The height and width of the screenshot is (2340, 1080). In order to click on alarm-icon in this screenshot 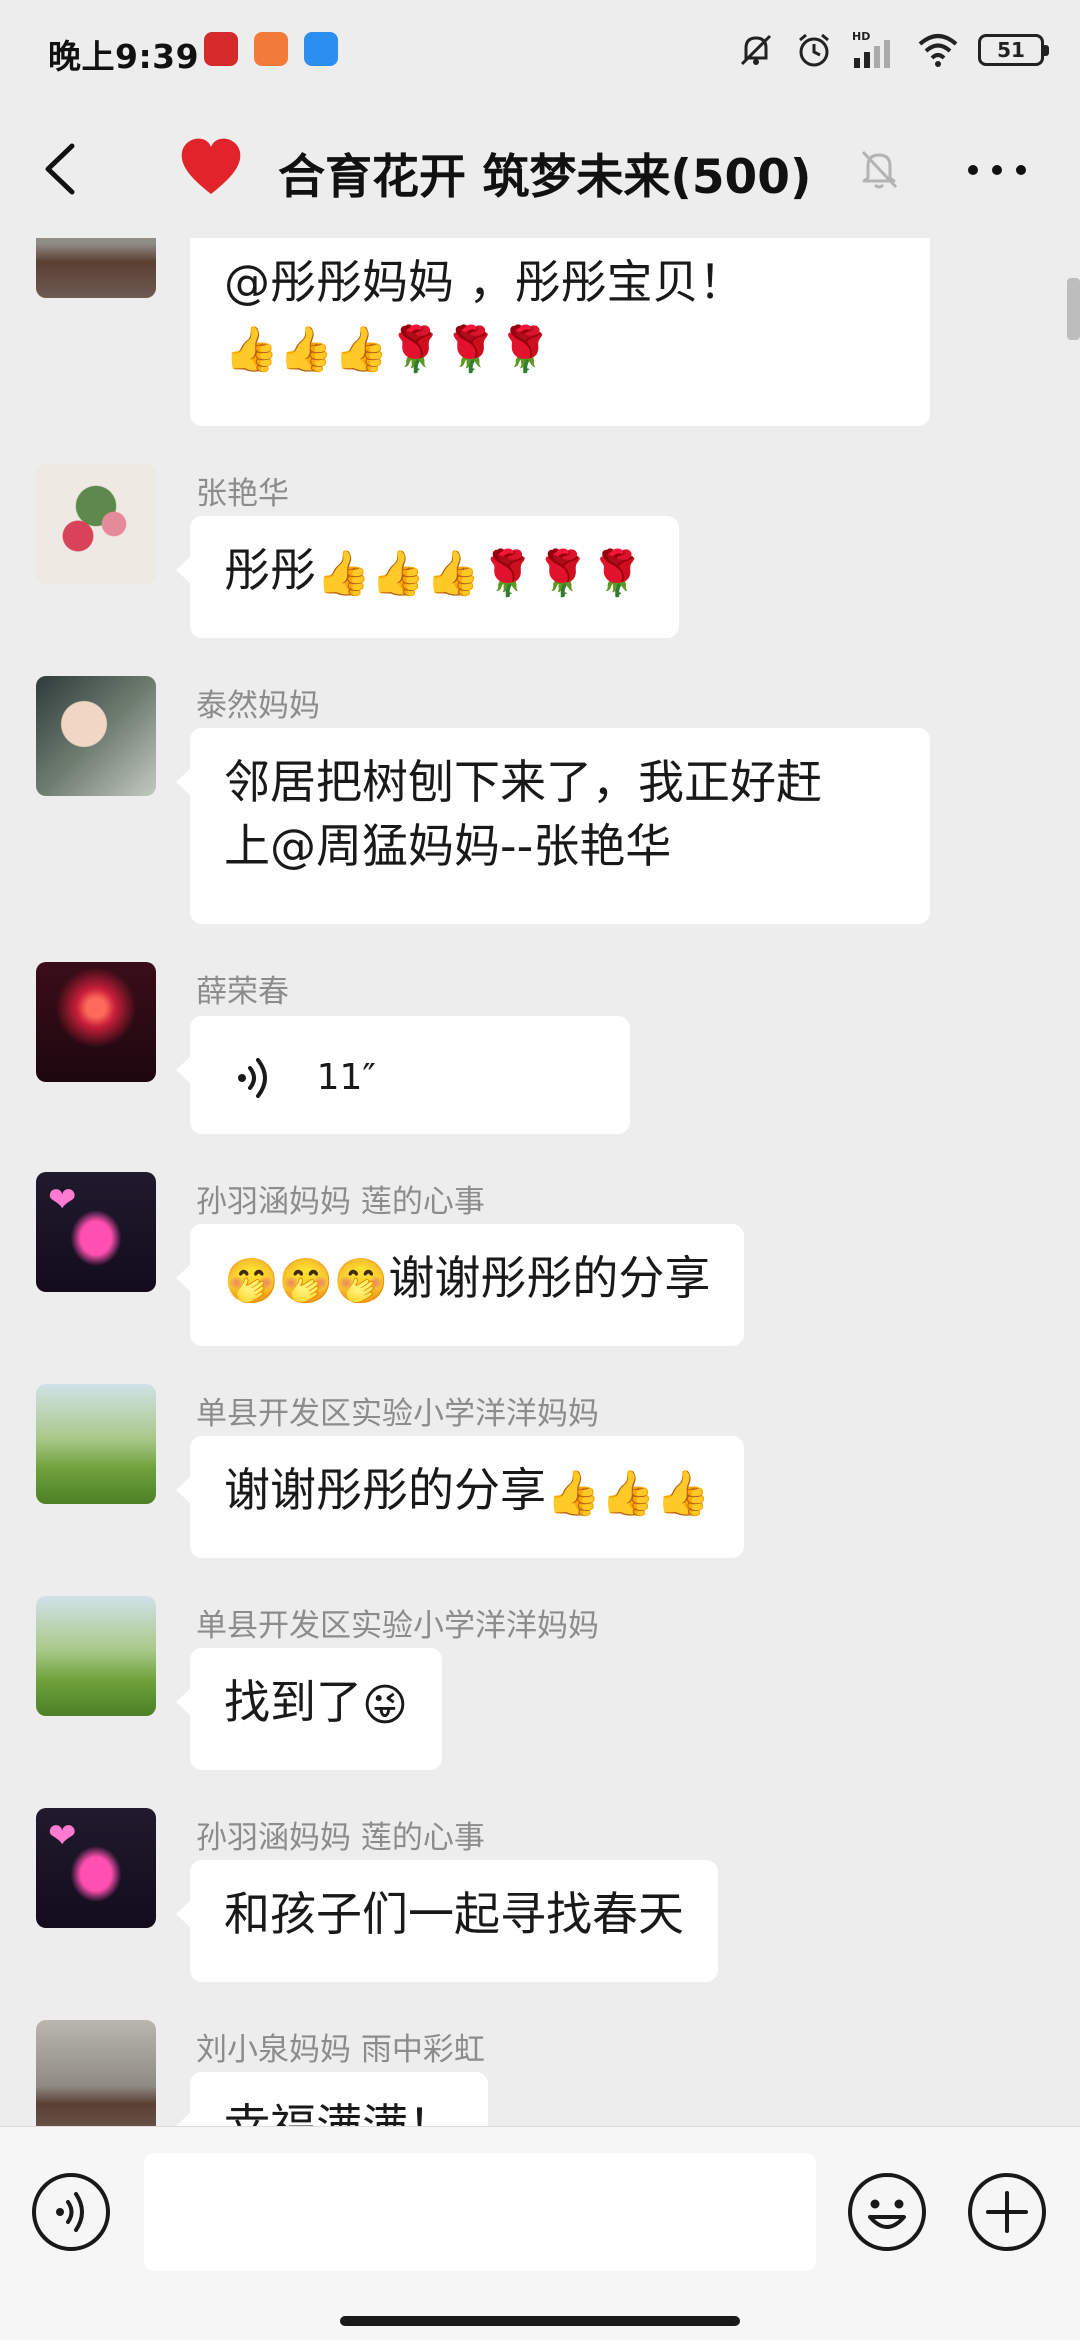, I will do `click(814, 50)`.